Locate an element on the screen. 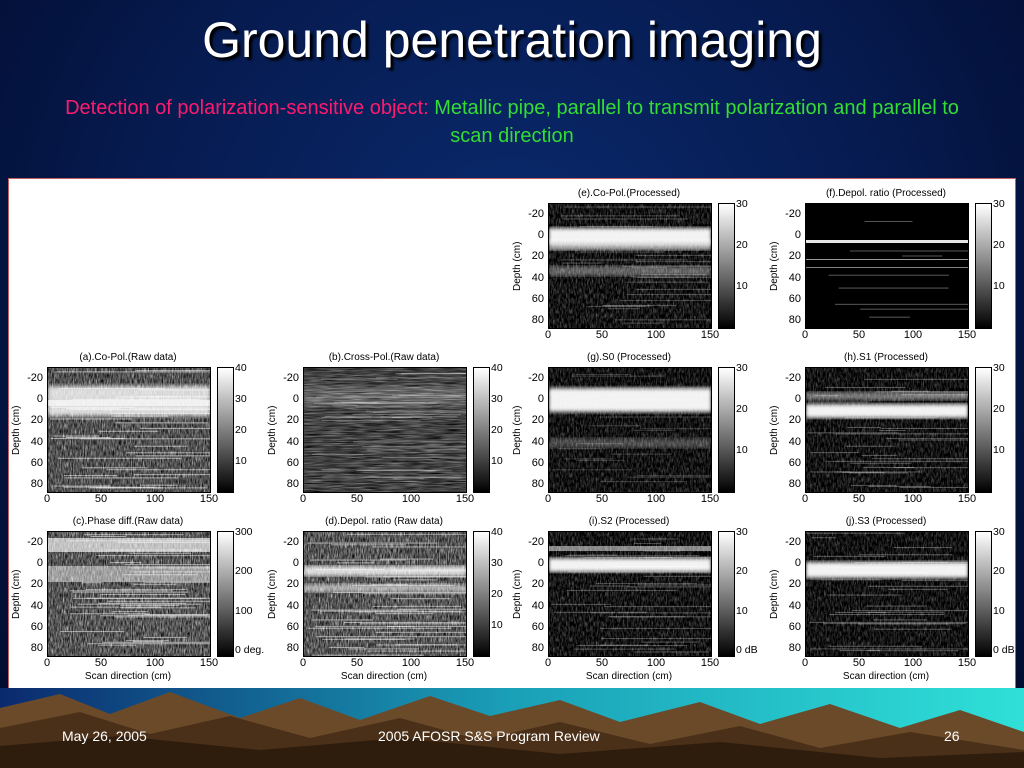 This screenshot has width=1024, height=768. y-tick-j-1: 0 is located at coordinates (797, 563).